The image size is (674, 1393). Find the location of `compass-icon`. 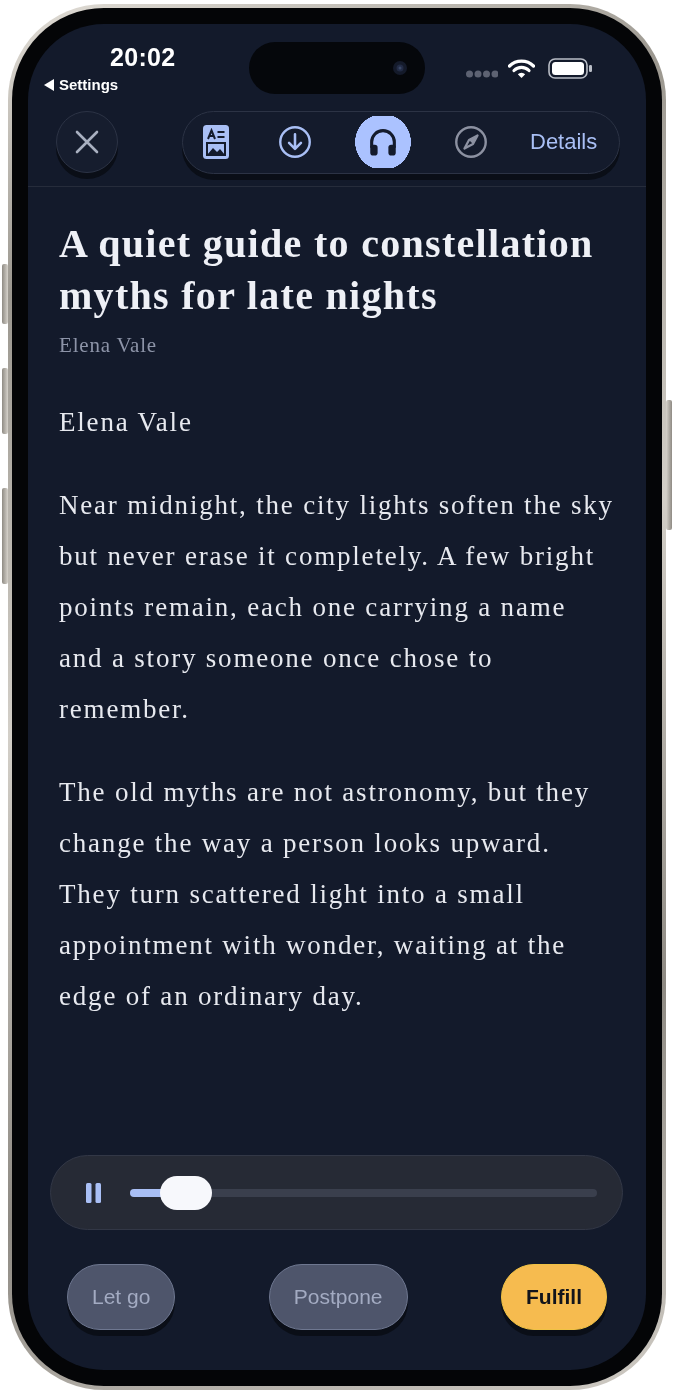

compass-icon is located at coordinates (471, 142).